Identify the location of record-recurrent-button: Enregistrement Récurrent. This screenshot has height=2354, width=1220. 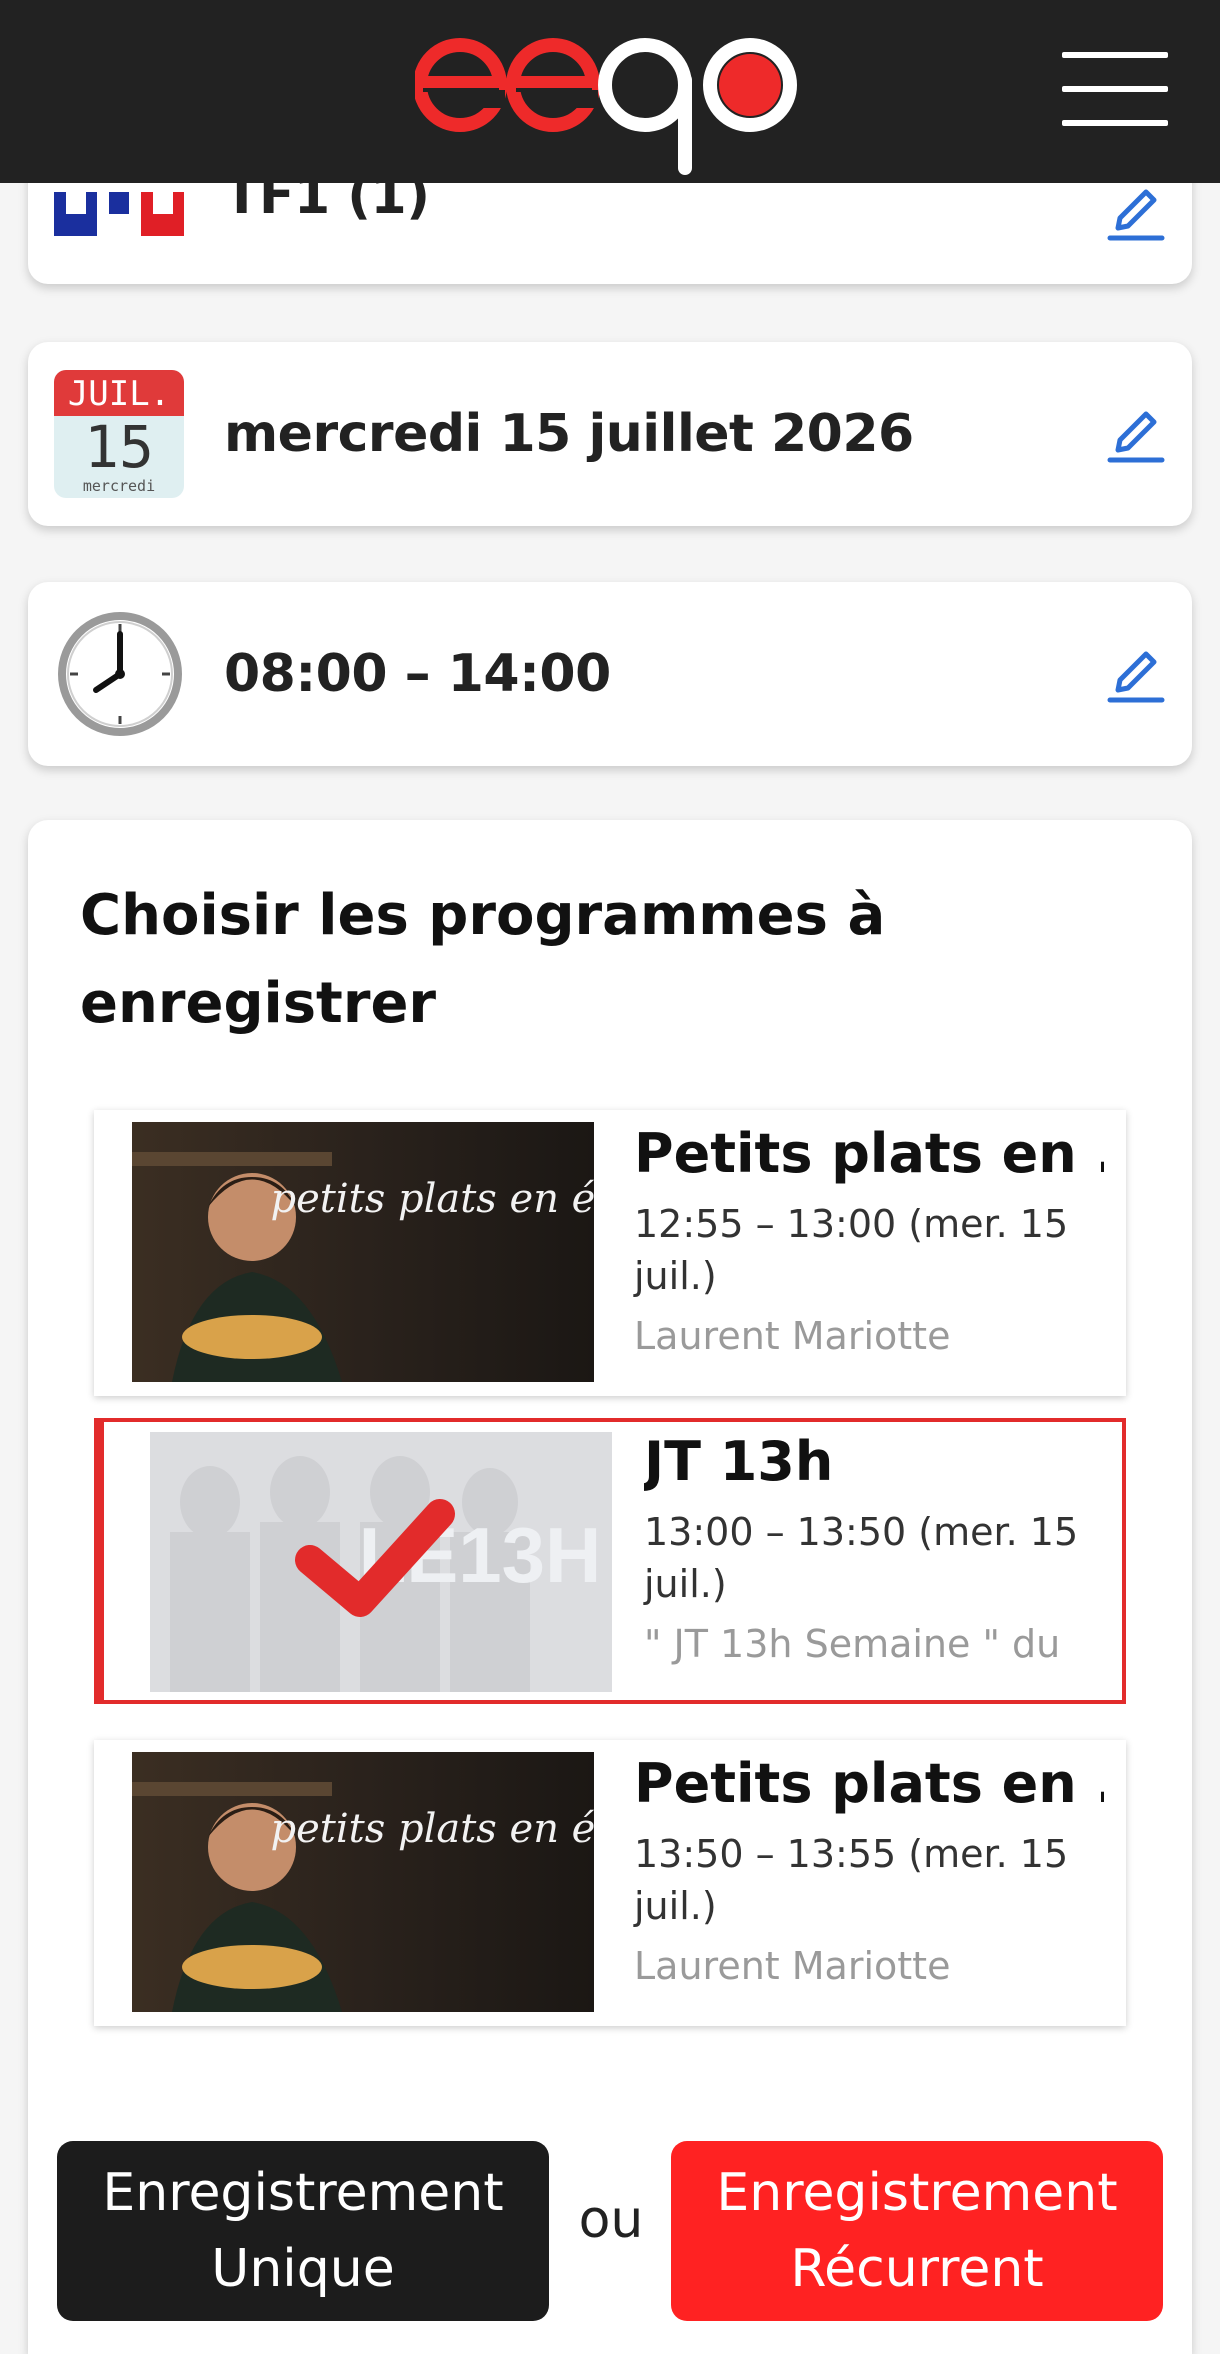
(917, 2231).